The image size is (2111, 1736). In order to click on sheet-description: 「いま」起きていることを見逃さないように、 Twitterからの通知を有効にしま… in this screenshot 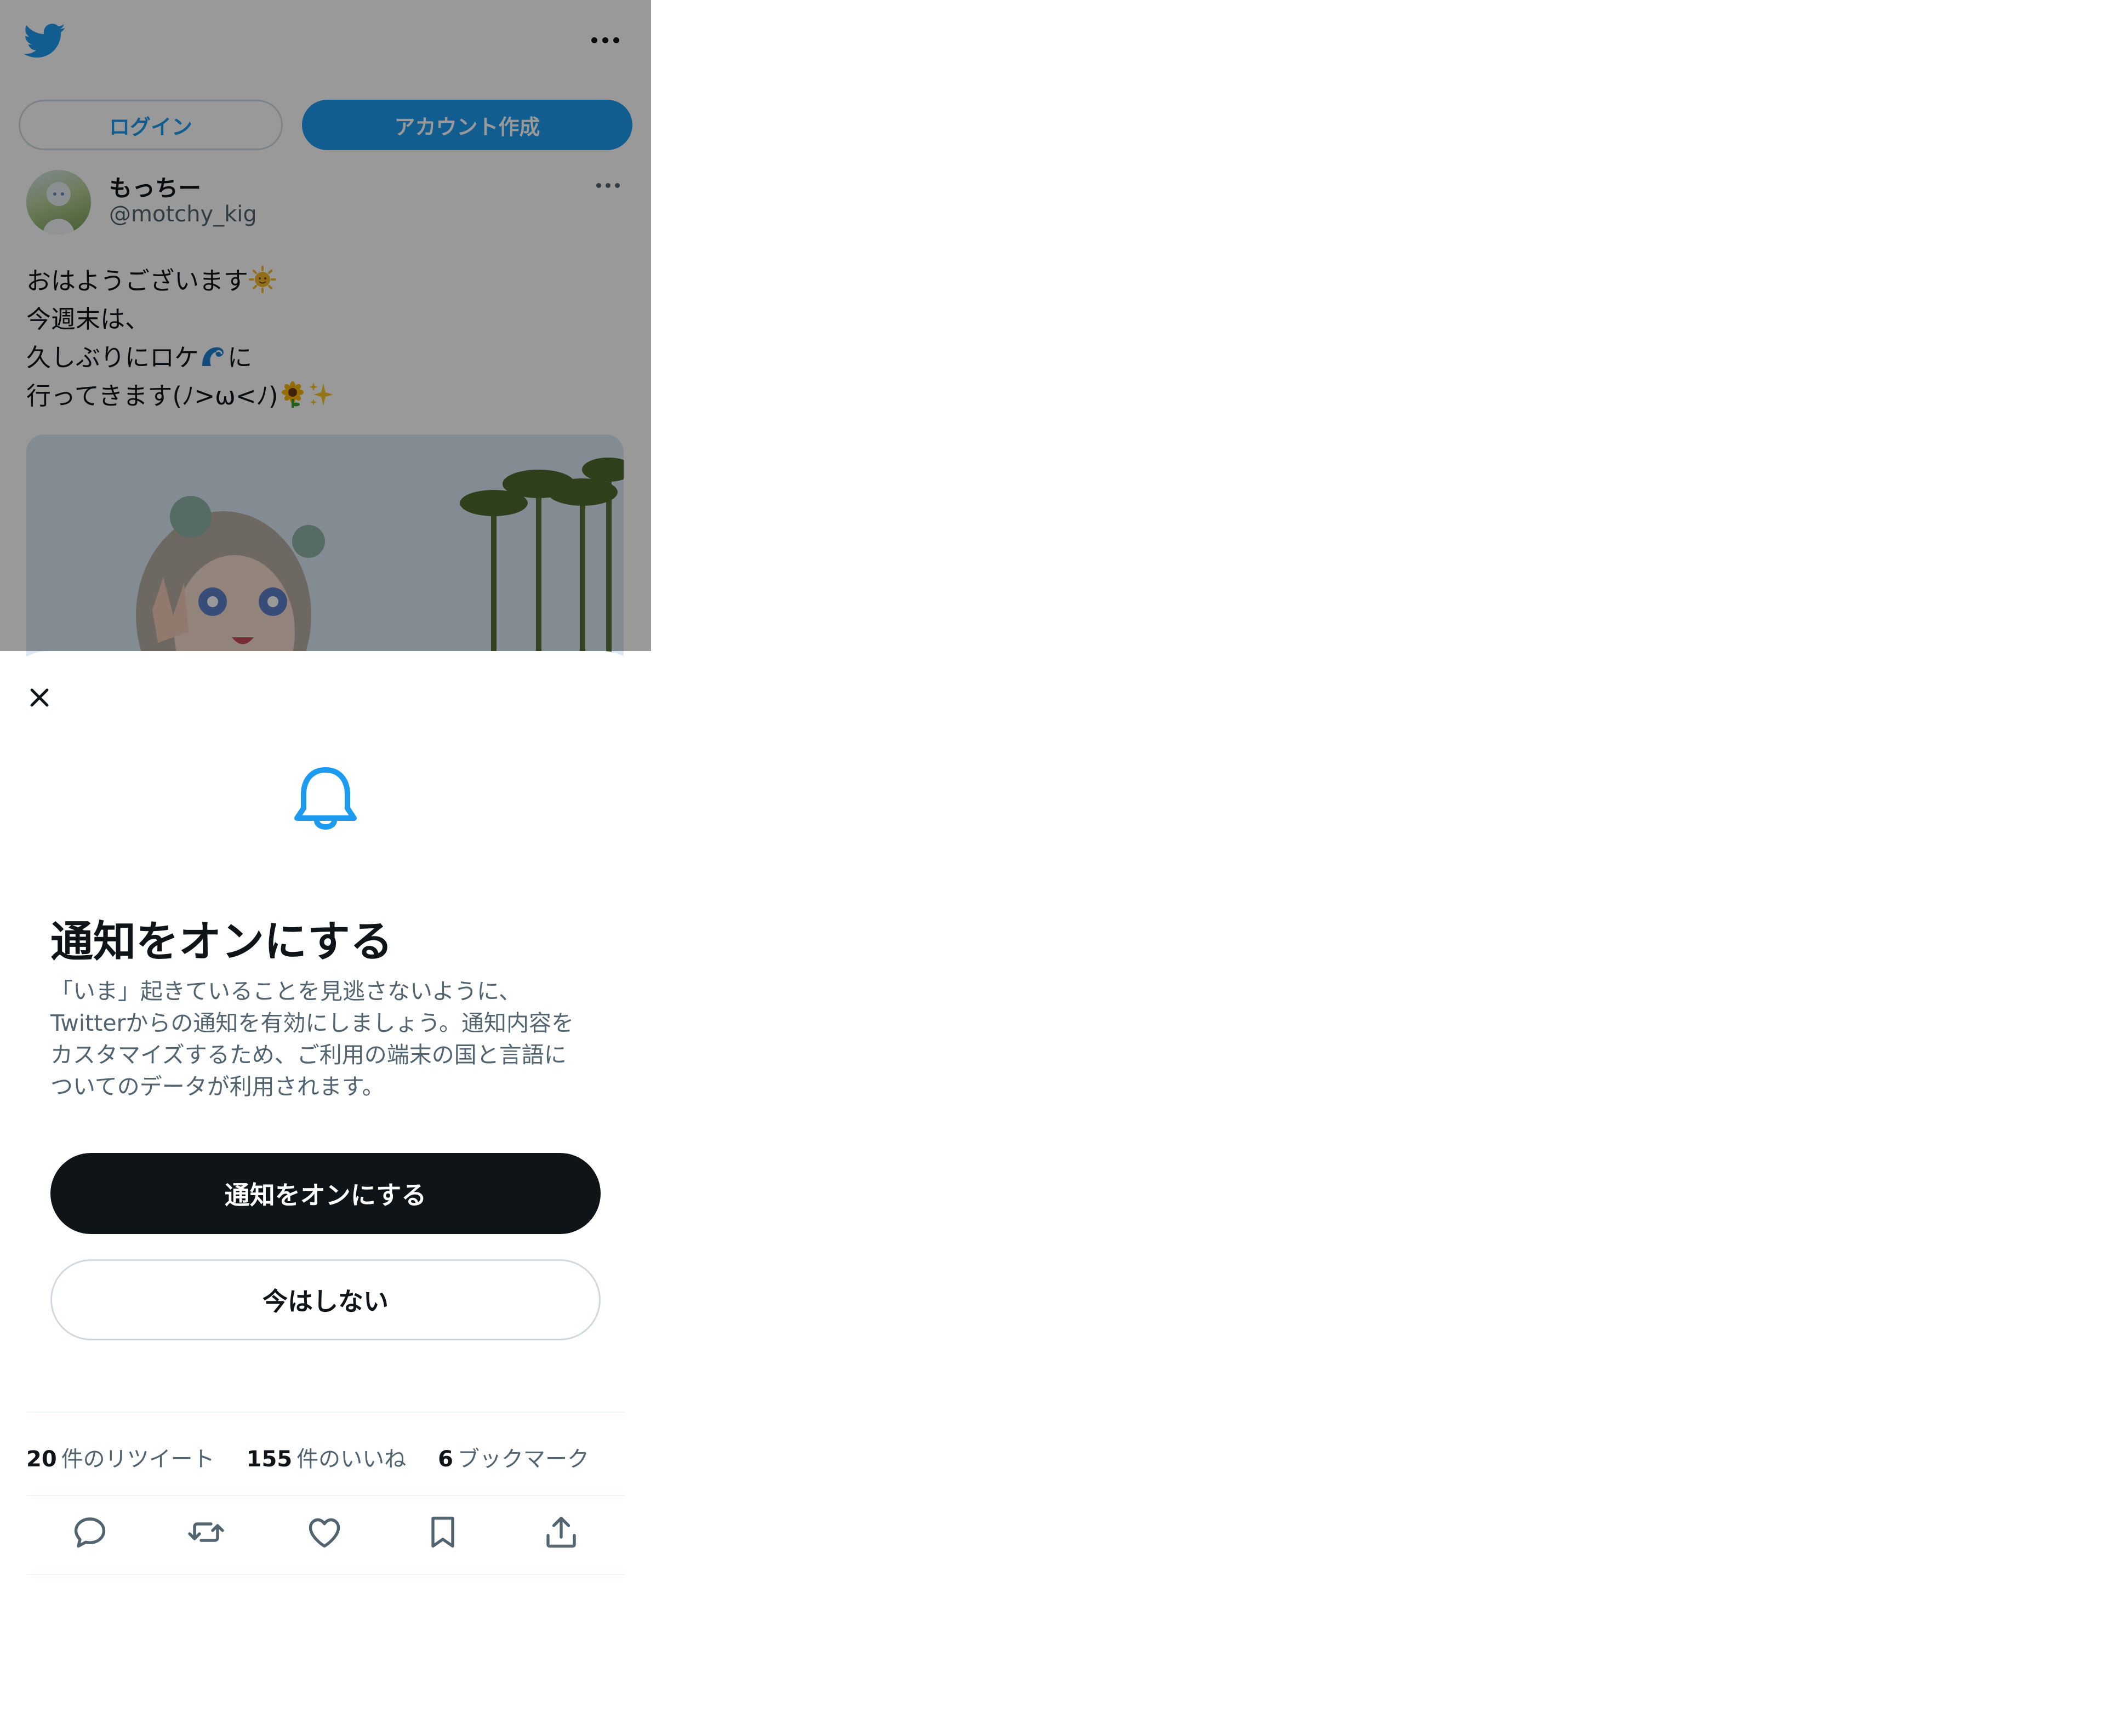, I will do `click(329, 1039)`.